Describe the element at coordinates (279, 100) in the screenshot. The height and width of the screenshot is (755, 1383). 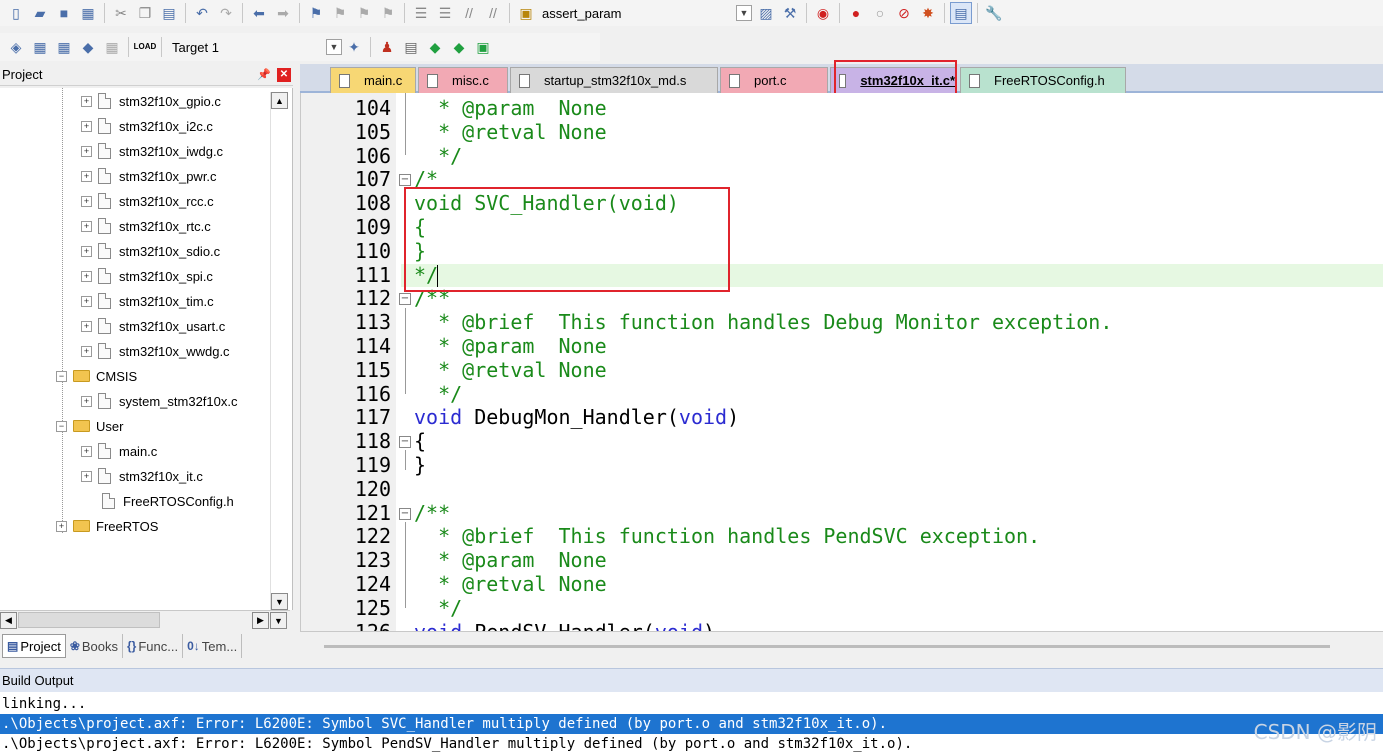
I see `scroll-up-icon: ▲` at that location.